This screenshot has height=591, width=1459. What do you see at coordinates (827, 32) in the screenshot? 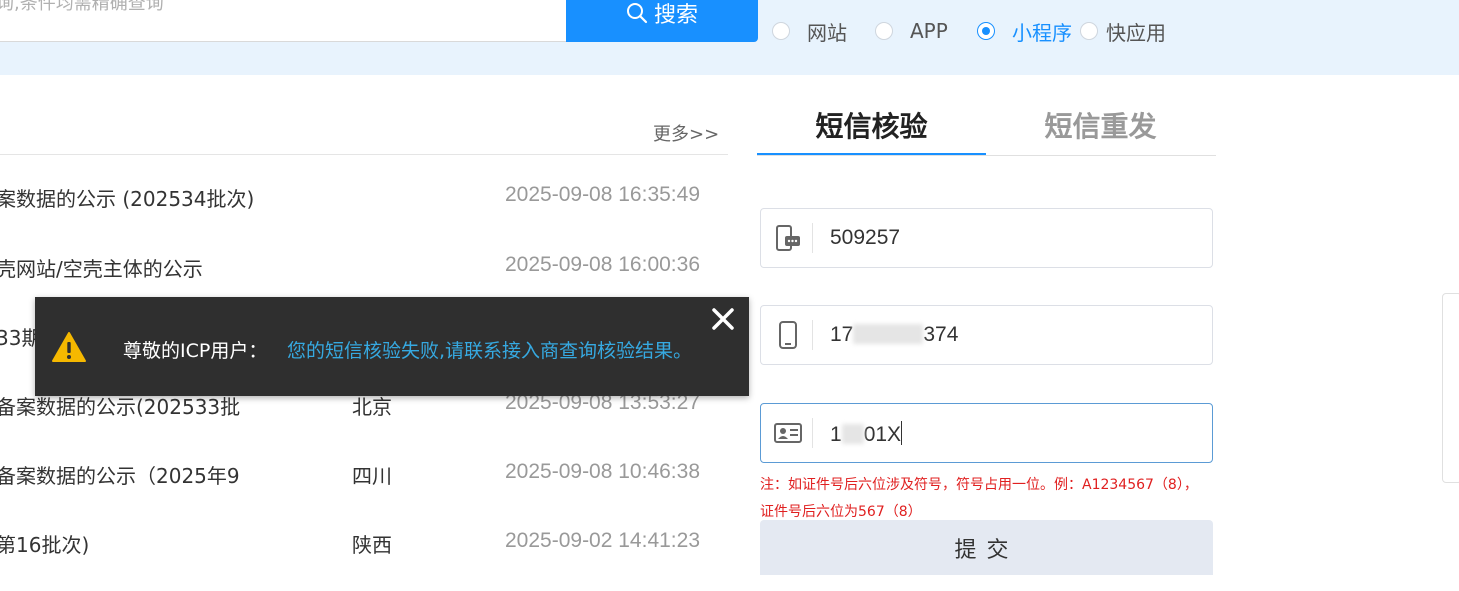
I see `radio-label: 网站` at bounding box center [827, 32].